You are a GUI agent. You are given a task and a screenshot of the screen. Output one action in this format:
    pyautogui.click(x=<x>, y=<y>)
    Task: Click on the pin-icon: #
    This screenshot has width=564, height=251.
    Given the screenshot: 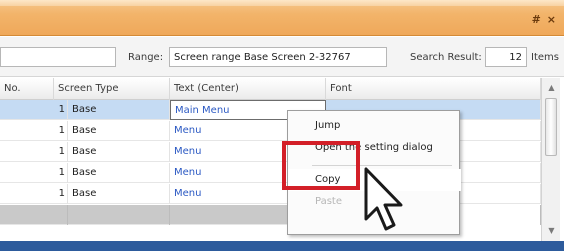 What is the action you would take?
    pyautogui.click(x=536, y=19)
    